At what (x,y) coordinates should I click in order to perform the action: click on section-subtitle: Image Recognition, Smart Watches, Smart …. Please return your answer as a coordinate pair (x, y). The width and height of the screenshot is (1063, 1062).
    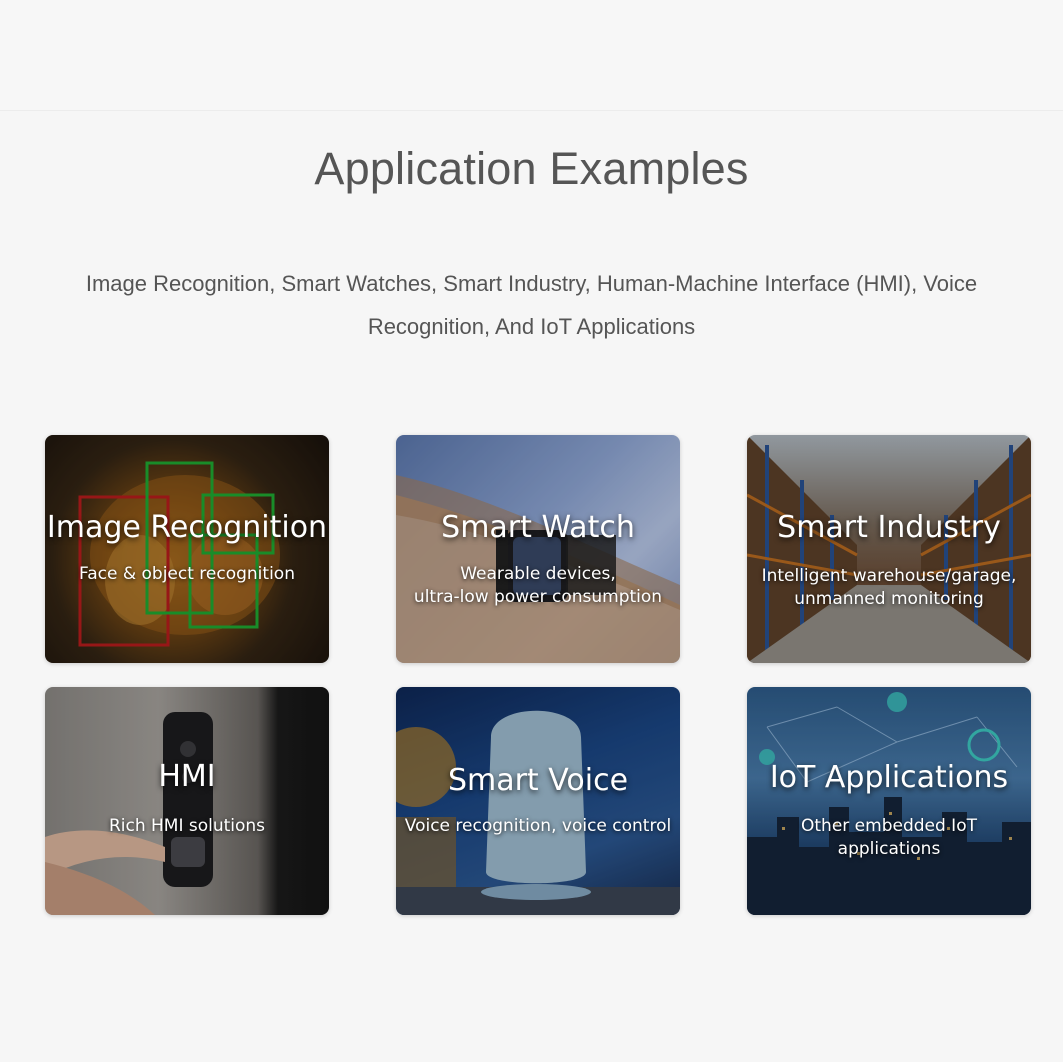
    Looking at the image, I should click on (531, 305).